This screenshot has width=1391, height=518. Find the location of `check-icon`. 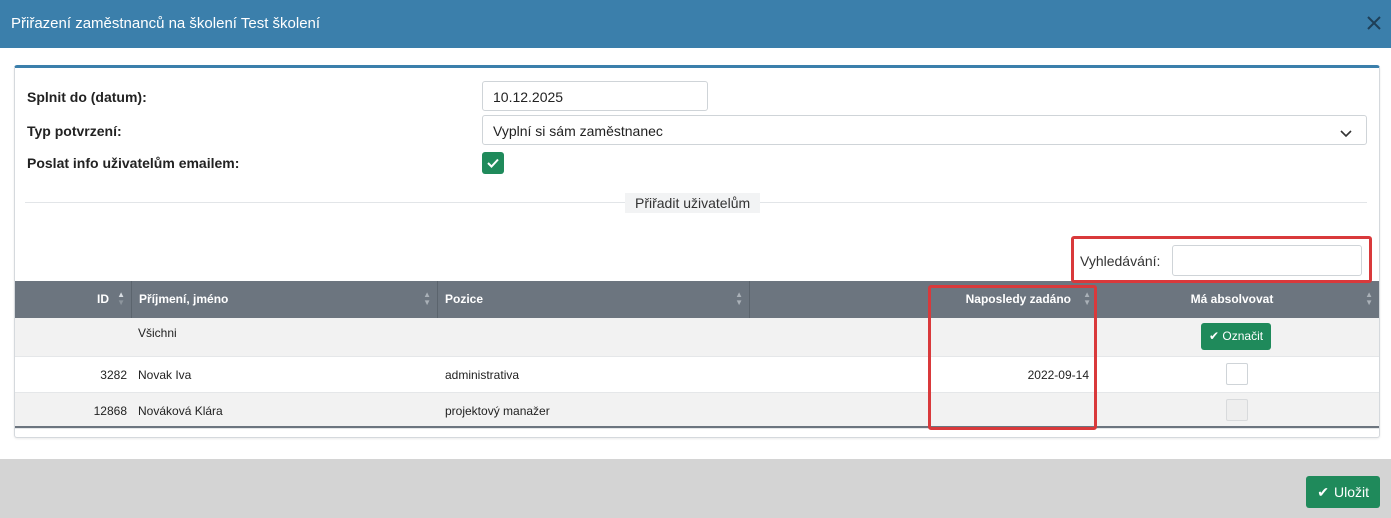

check-icon is located at coordinates (493, 163).